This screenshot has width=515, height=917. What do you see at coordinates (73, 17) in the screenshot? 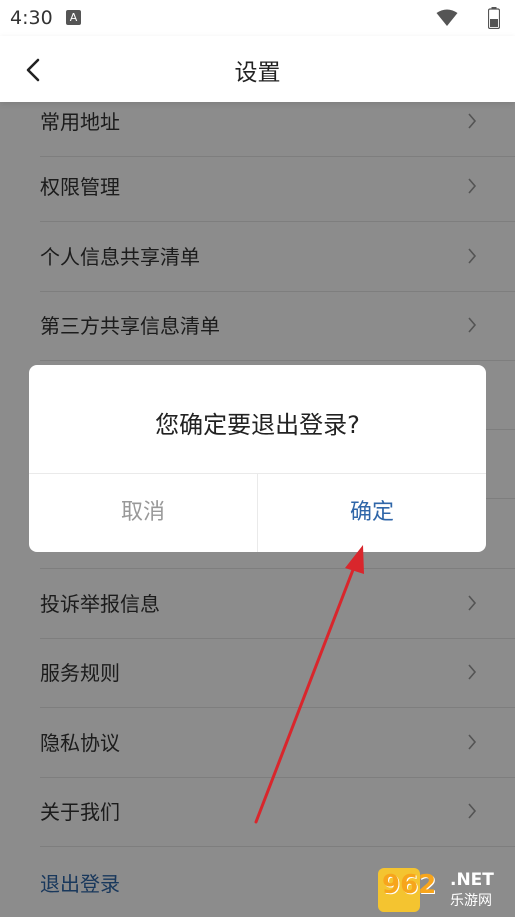
I see `notification-a-icon: A` at bounding box center [73, 17].